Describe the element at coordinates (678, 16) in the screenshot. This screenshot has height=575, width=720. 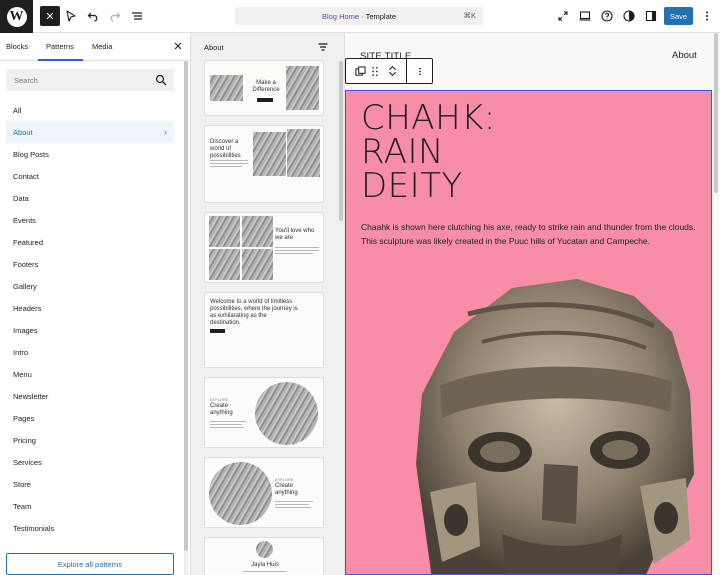
I see `save-button: Save` at that location.